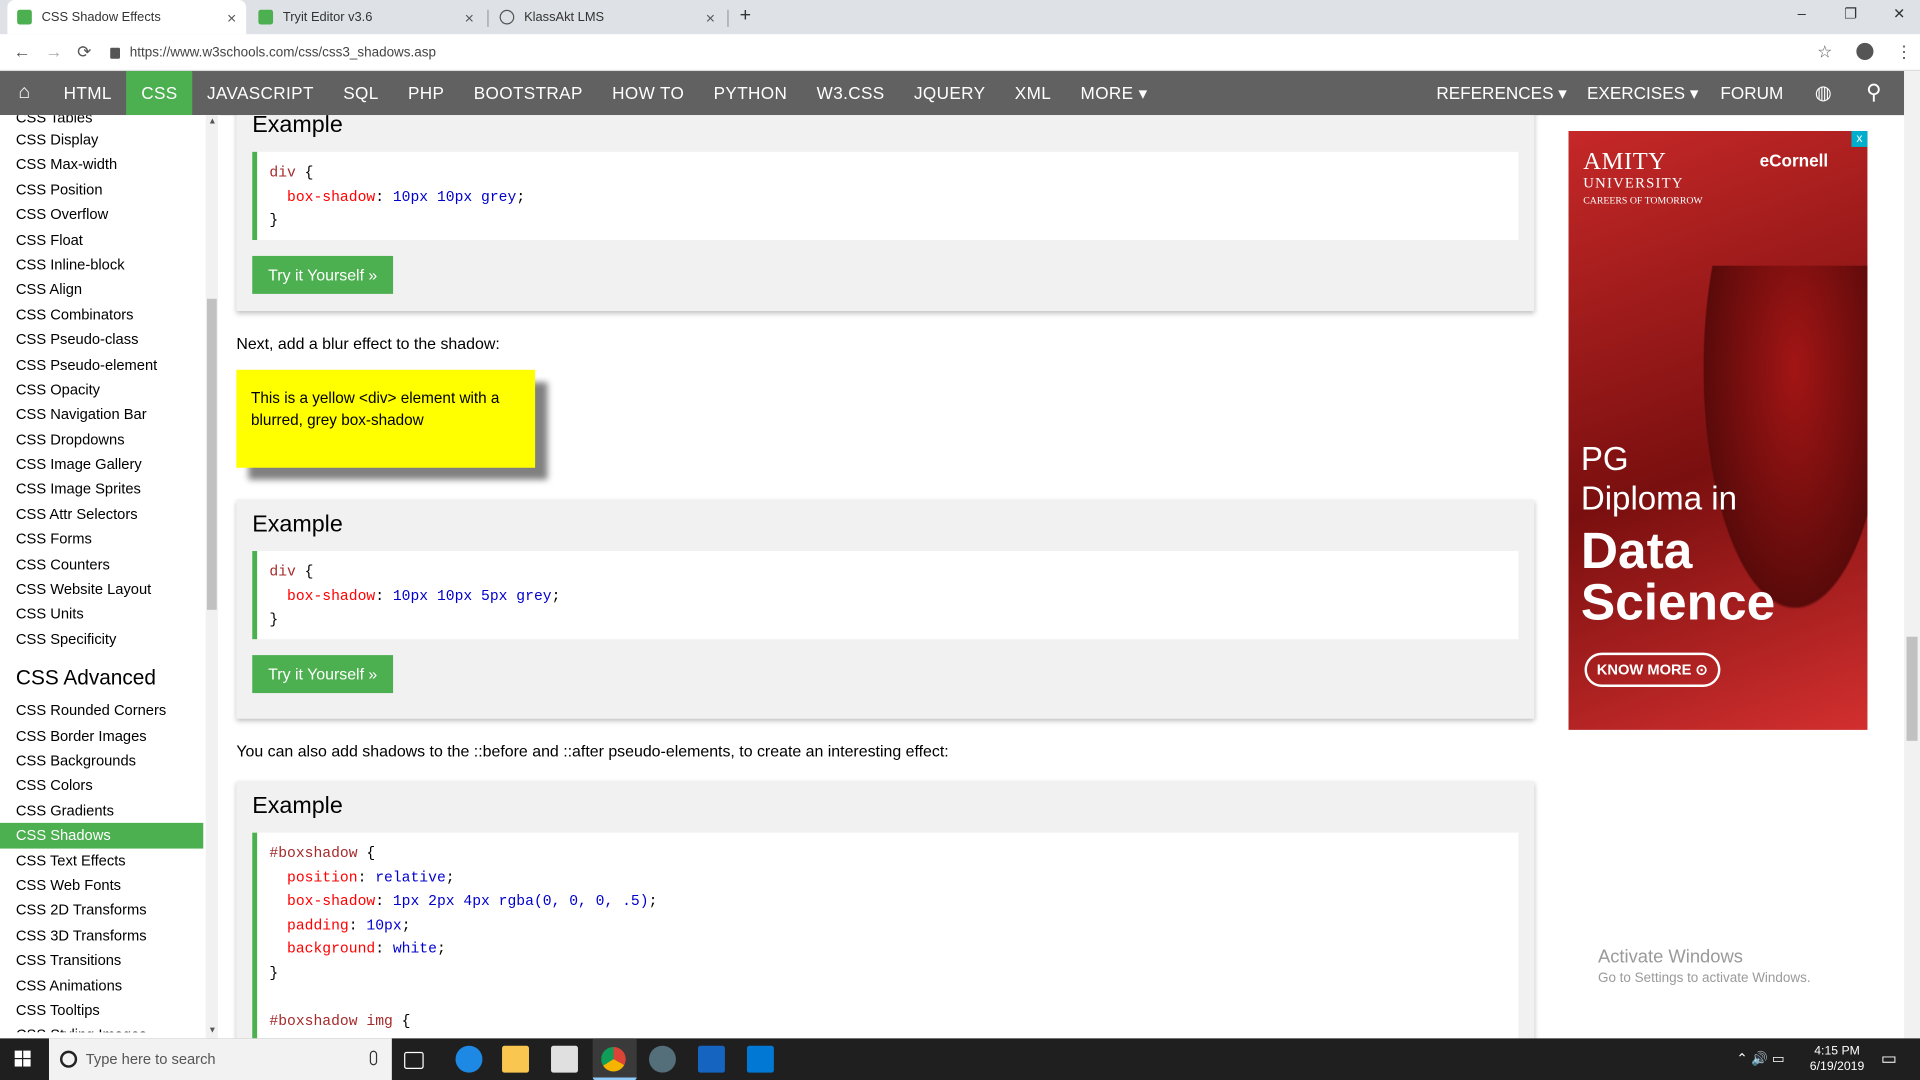 This screenshot has height=1080, width=1920. What do you see at coordinates (1850, 13) in the screenshot?
I see `maximize-button: ❐` at bounding box center [1850, 13].